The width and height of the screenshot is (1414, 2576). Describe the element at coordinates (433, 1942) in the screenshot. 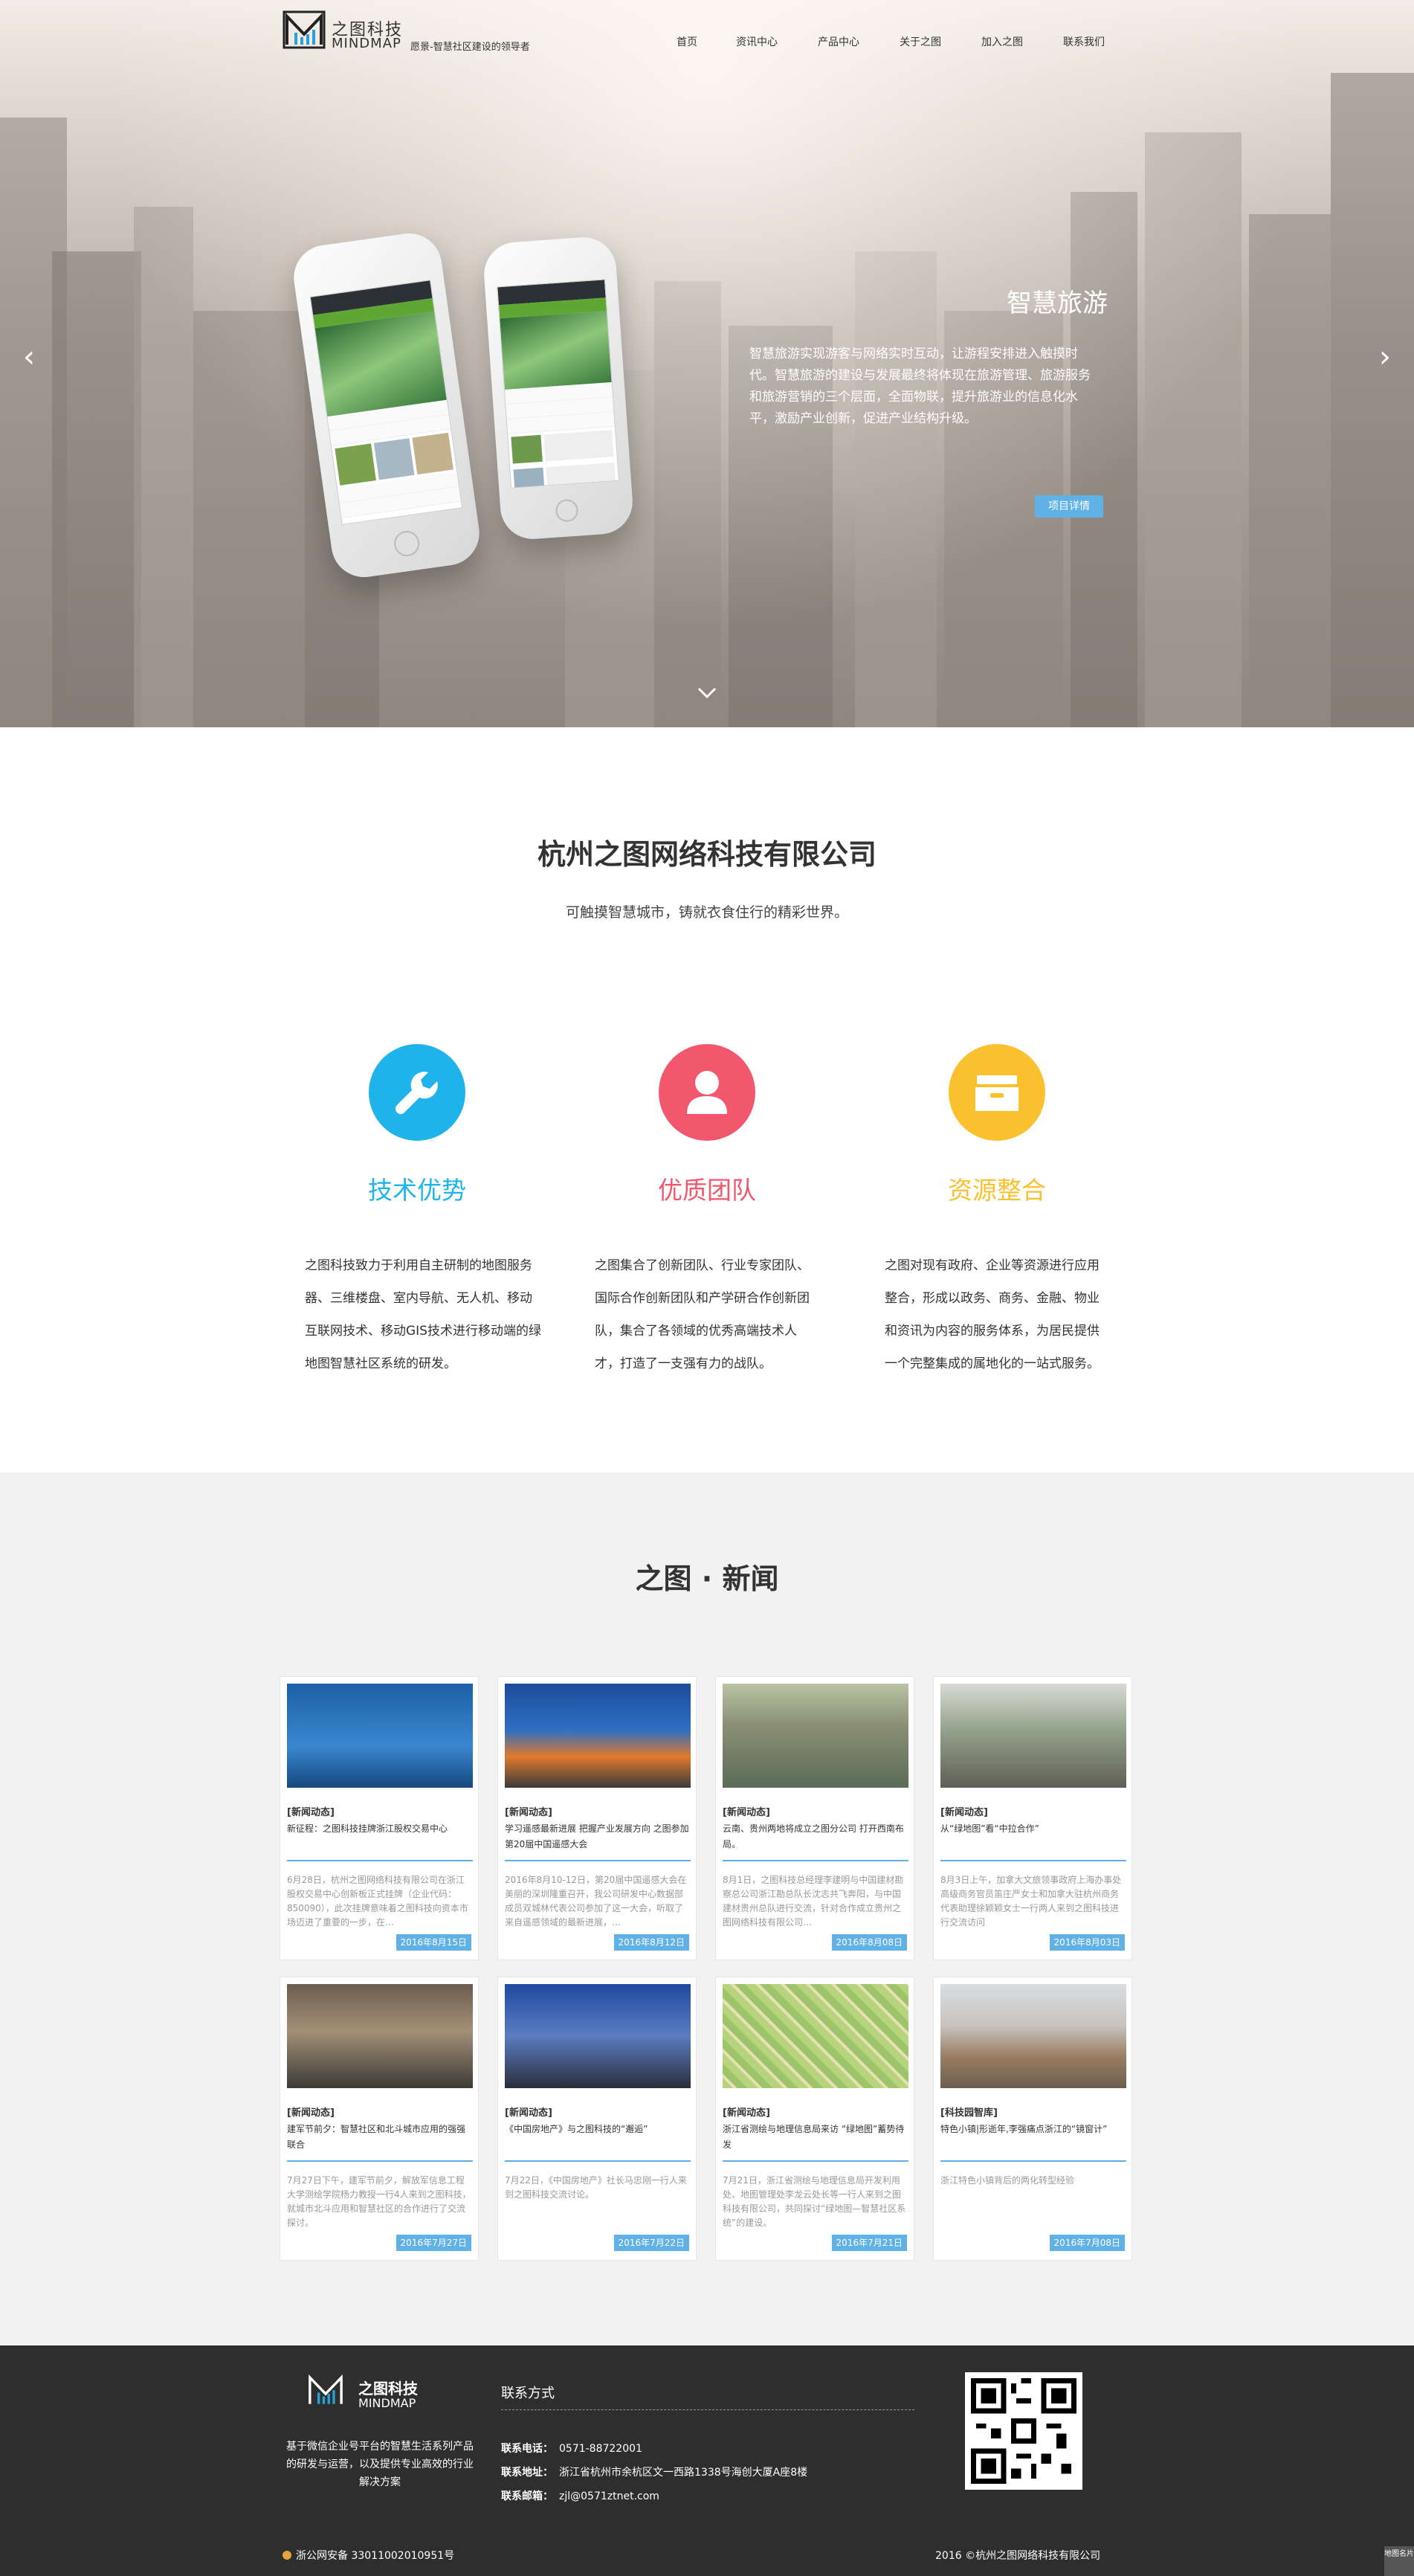

I see `news-date-badge: 2016年8月15日` at that location.